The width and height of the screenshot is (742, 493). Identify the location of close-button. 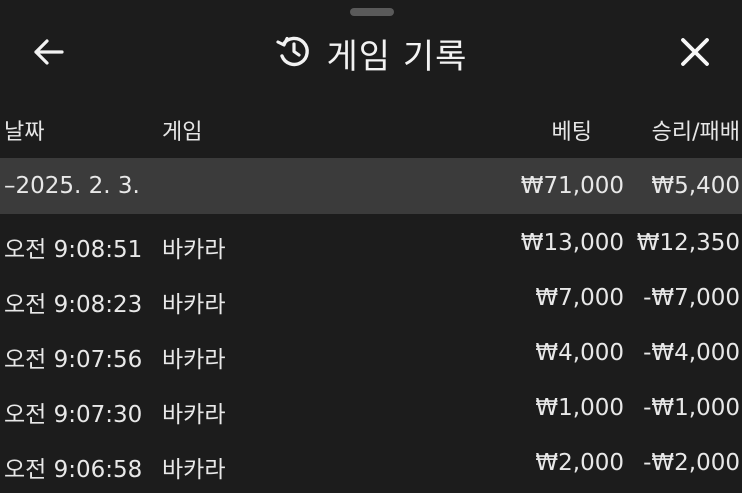
(695, 54).